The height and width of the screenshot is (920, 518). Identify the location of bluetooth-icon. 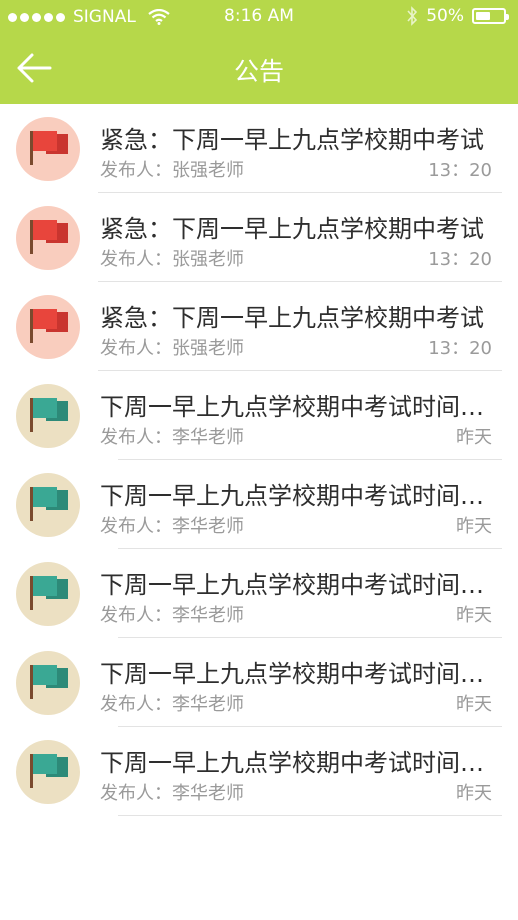
(412, 16).